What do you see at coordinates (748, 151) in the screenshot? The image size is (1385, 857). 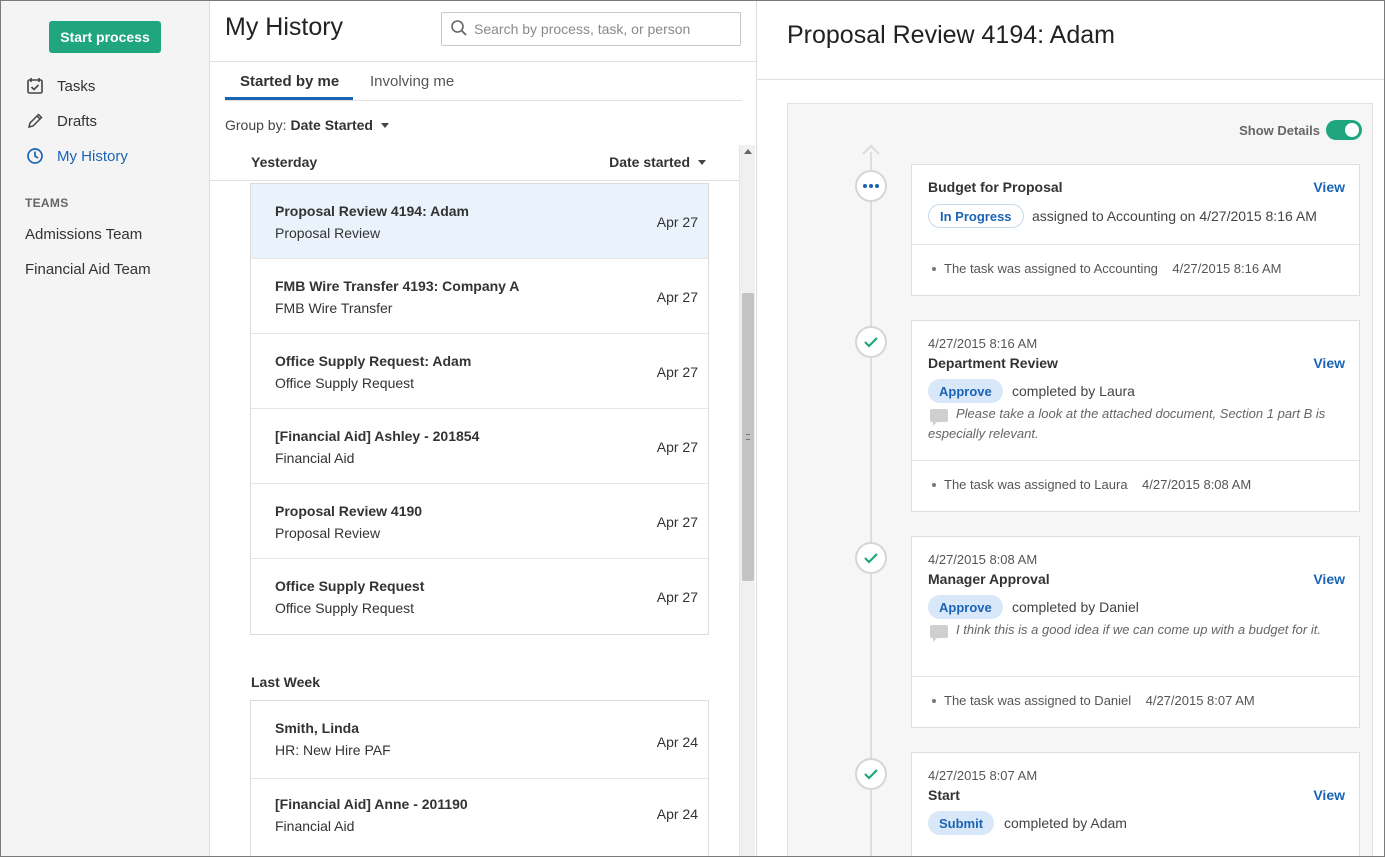 I see `scroll-up-icon` at bounding box center [748, 151].